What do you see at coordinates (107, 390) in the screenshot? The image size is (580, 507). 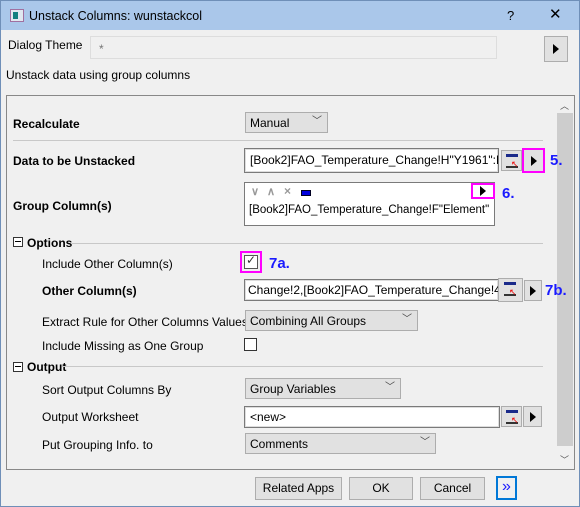 I see `sort-label: Sort Output Columns By` at bounding box center [107, 390].